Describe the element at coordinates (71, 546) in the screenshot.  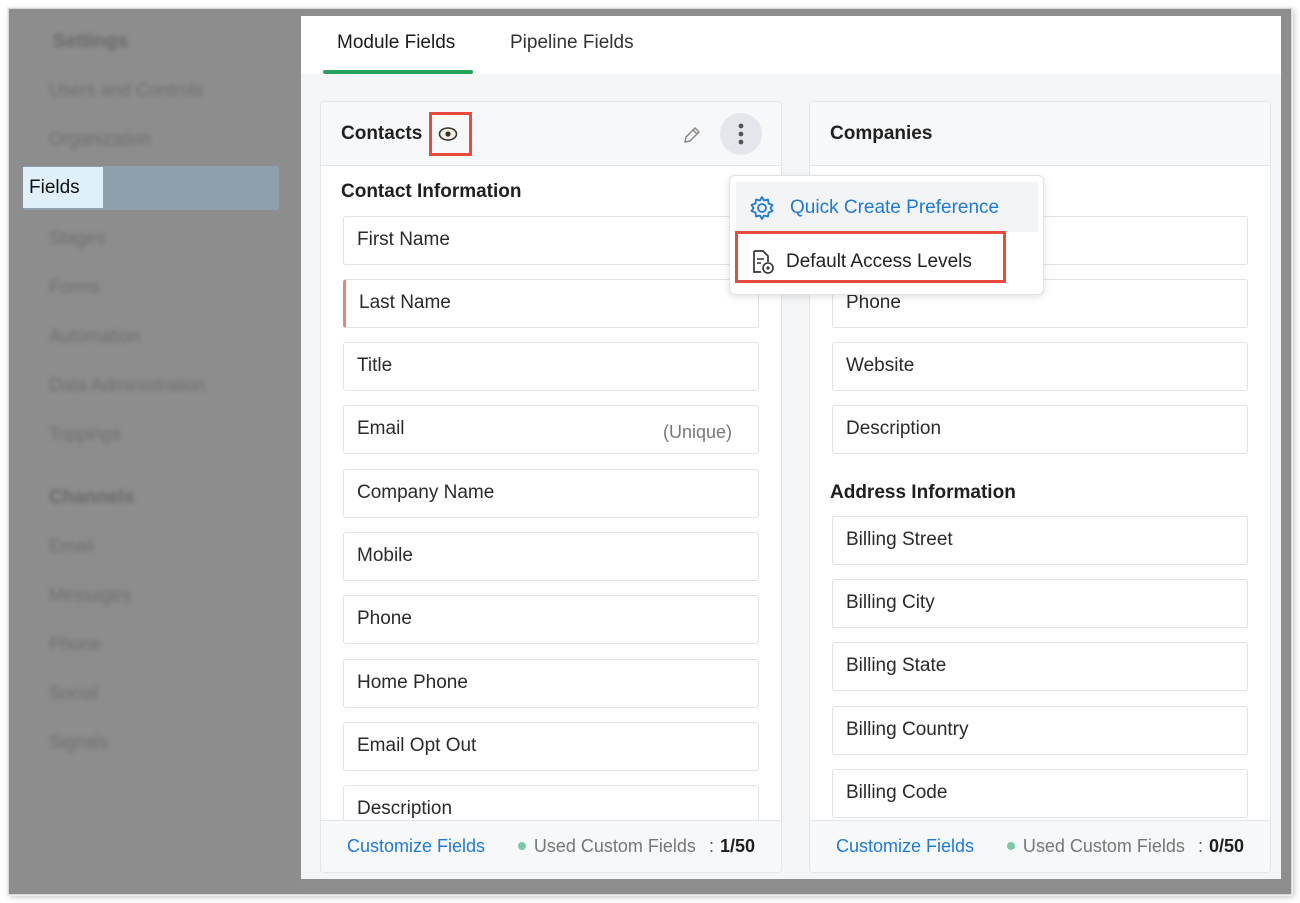
I see `sidebar-item-email: Email` at that location.